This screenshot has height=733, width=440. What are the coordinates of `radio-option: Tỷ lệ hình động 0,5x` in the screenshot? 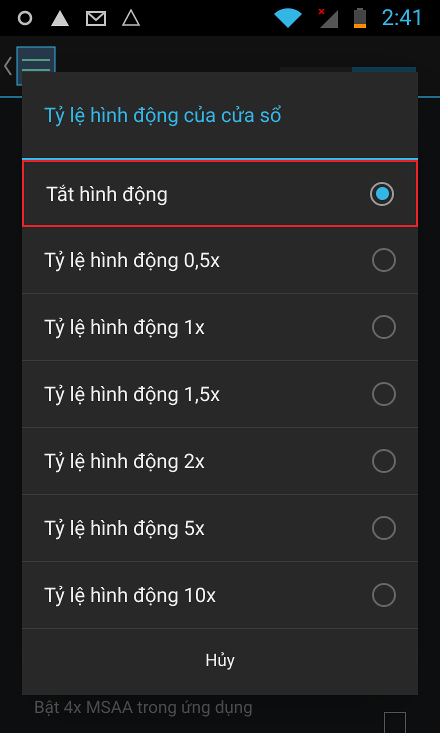 It's located at (220, 260).